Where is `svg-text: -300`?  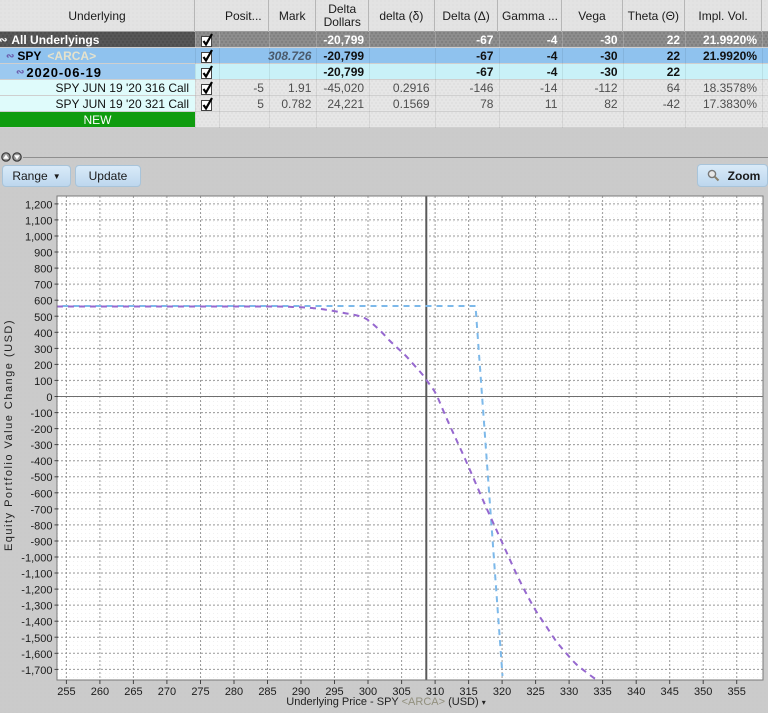 svg-text: -300 is located at coordinates (41, 446).